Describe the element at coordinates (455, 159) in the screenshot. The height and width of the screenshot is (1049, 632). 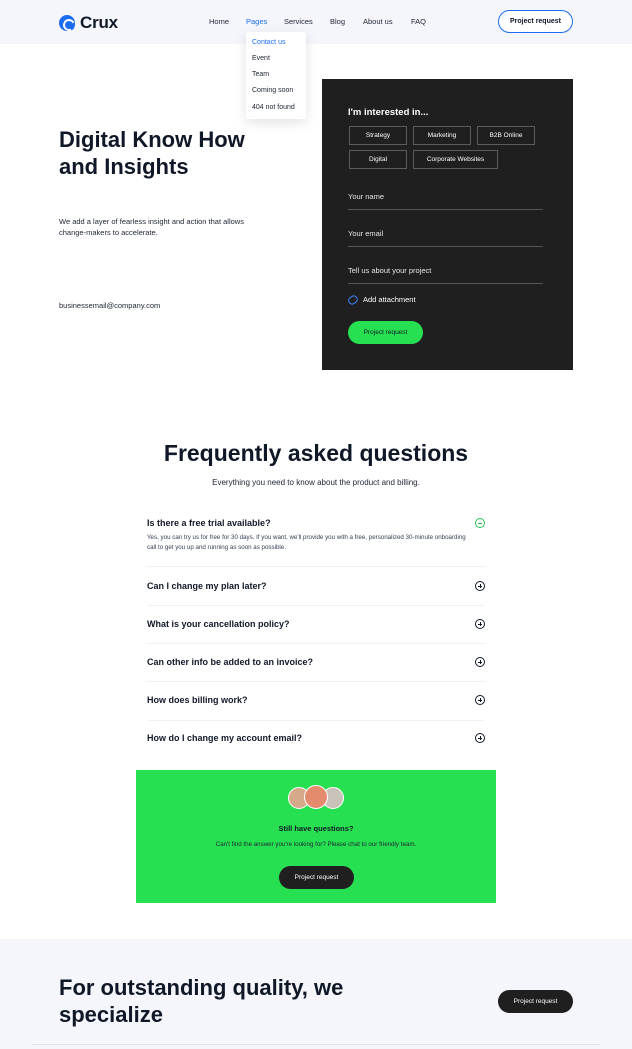
I see `chip-corporate-websites: Corporate Websites` at that location.